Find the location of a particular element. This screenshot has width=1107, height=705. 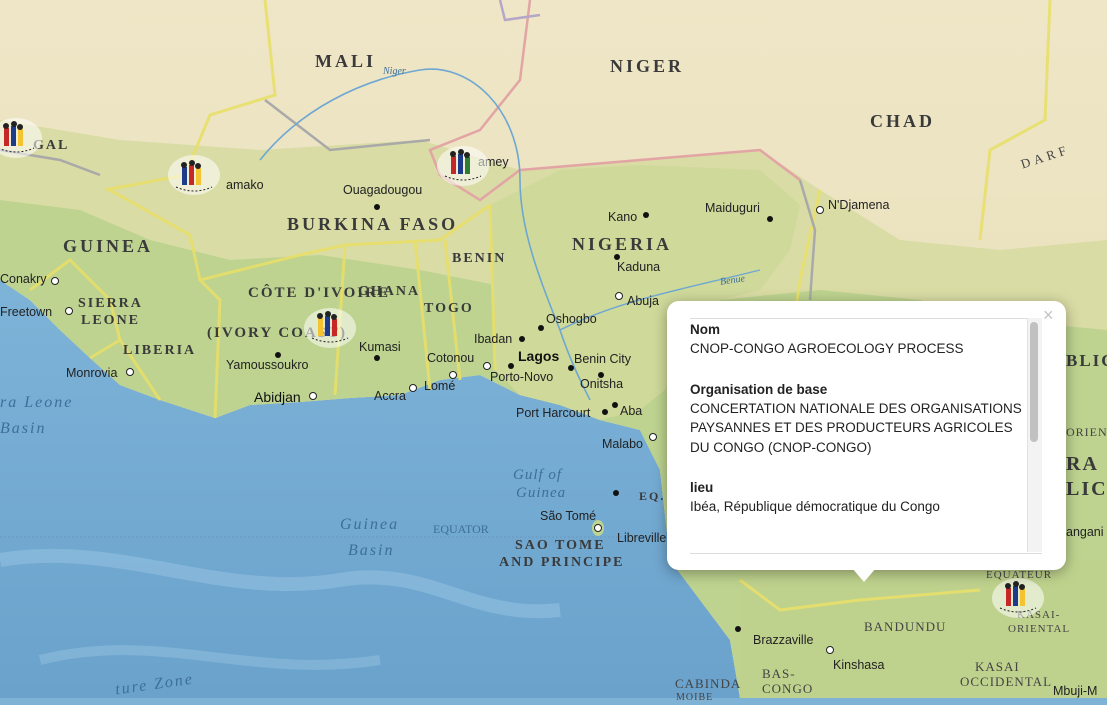

label-orientale-partial: ORIEN is located at coordinates (1086, 432).